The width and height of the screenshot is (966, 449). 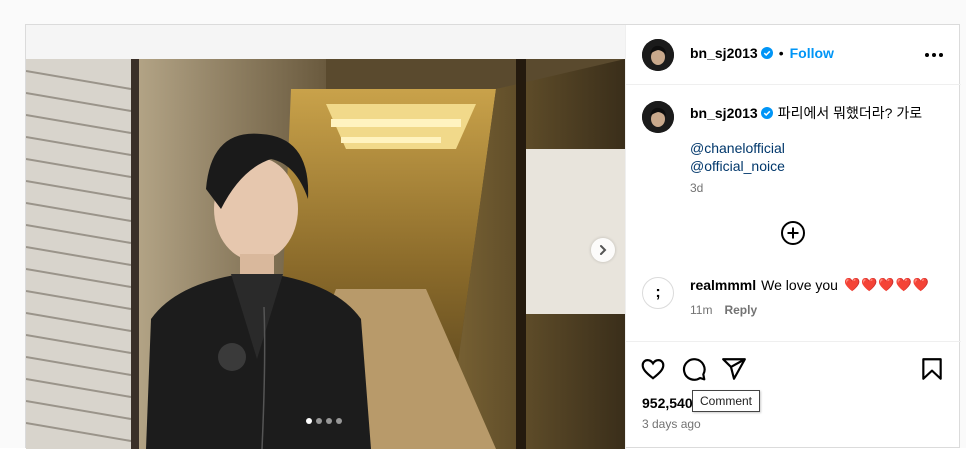 I want to click on load-more-comments-button, so click(x=793, y=233).